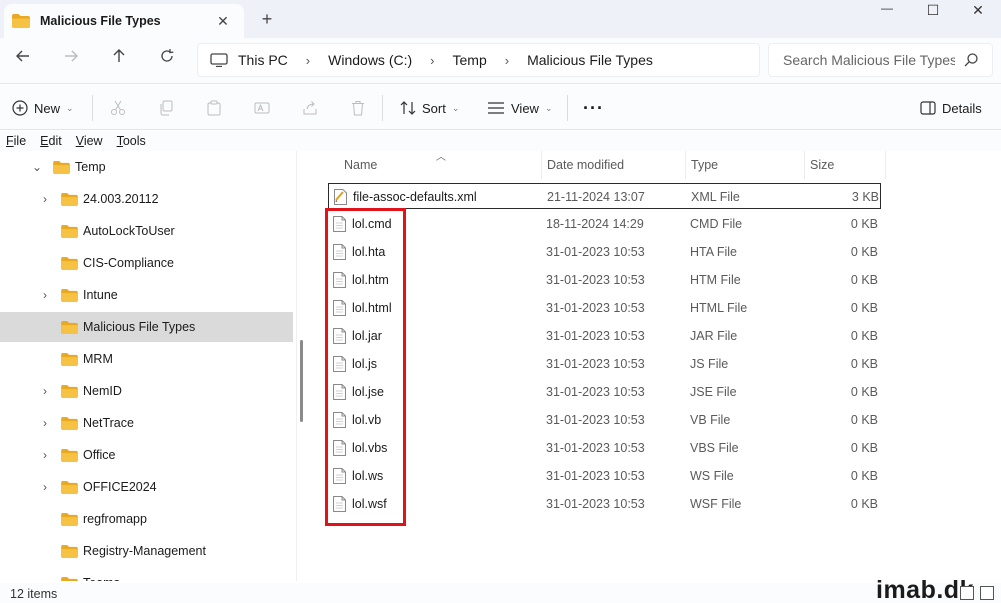  Describe the element at coordinates (429, 108) in the screenshot. I see `sort-button: Sort ⌄` at that location.